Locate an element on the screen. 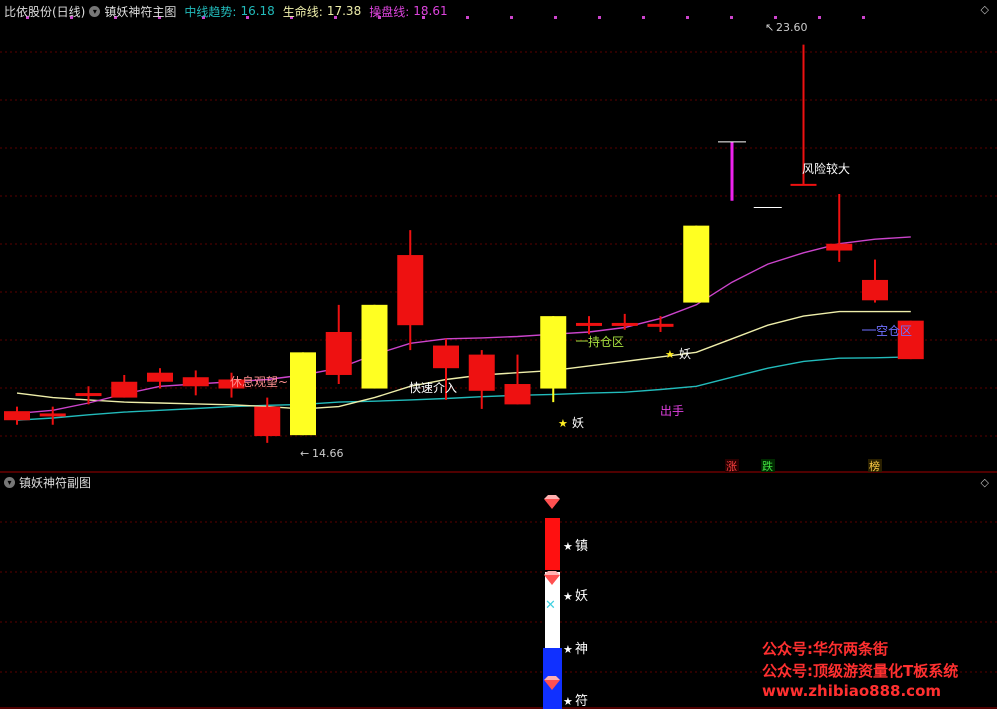 The height and width of the screenshot is (709, 997). mid-trend-value: 16.18 is located at coordinates (257, 11).